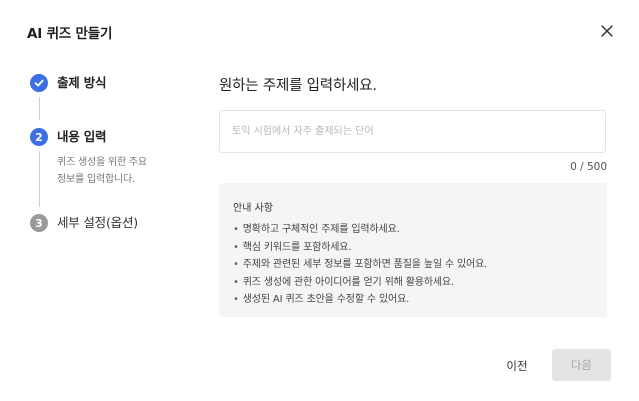 The width and height of the screenshot is (639, 401). I want to click on guide-item: 명확하고 구체적인 주제를 입력하세요., so click(413, 230).